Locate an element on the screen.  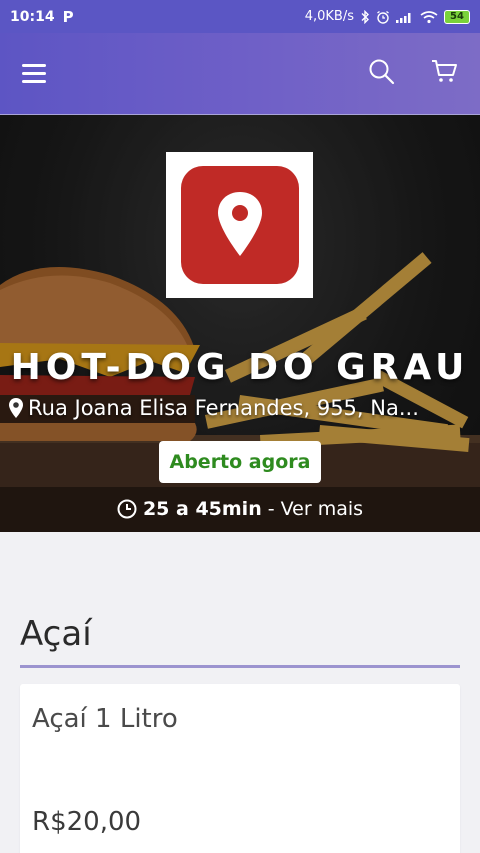
store-name: HOT-DOG DO GRAU is located at coordinates (240, 367).